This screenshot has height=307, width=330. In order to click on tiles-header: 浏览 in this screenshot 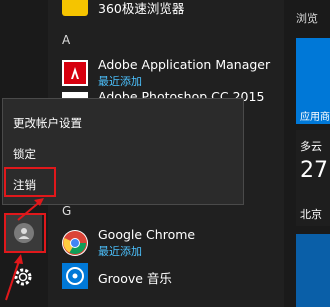, I will do `click(307, 18)`.